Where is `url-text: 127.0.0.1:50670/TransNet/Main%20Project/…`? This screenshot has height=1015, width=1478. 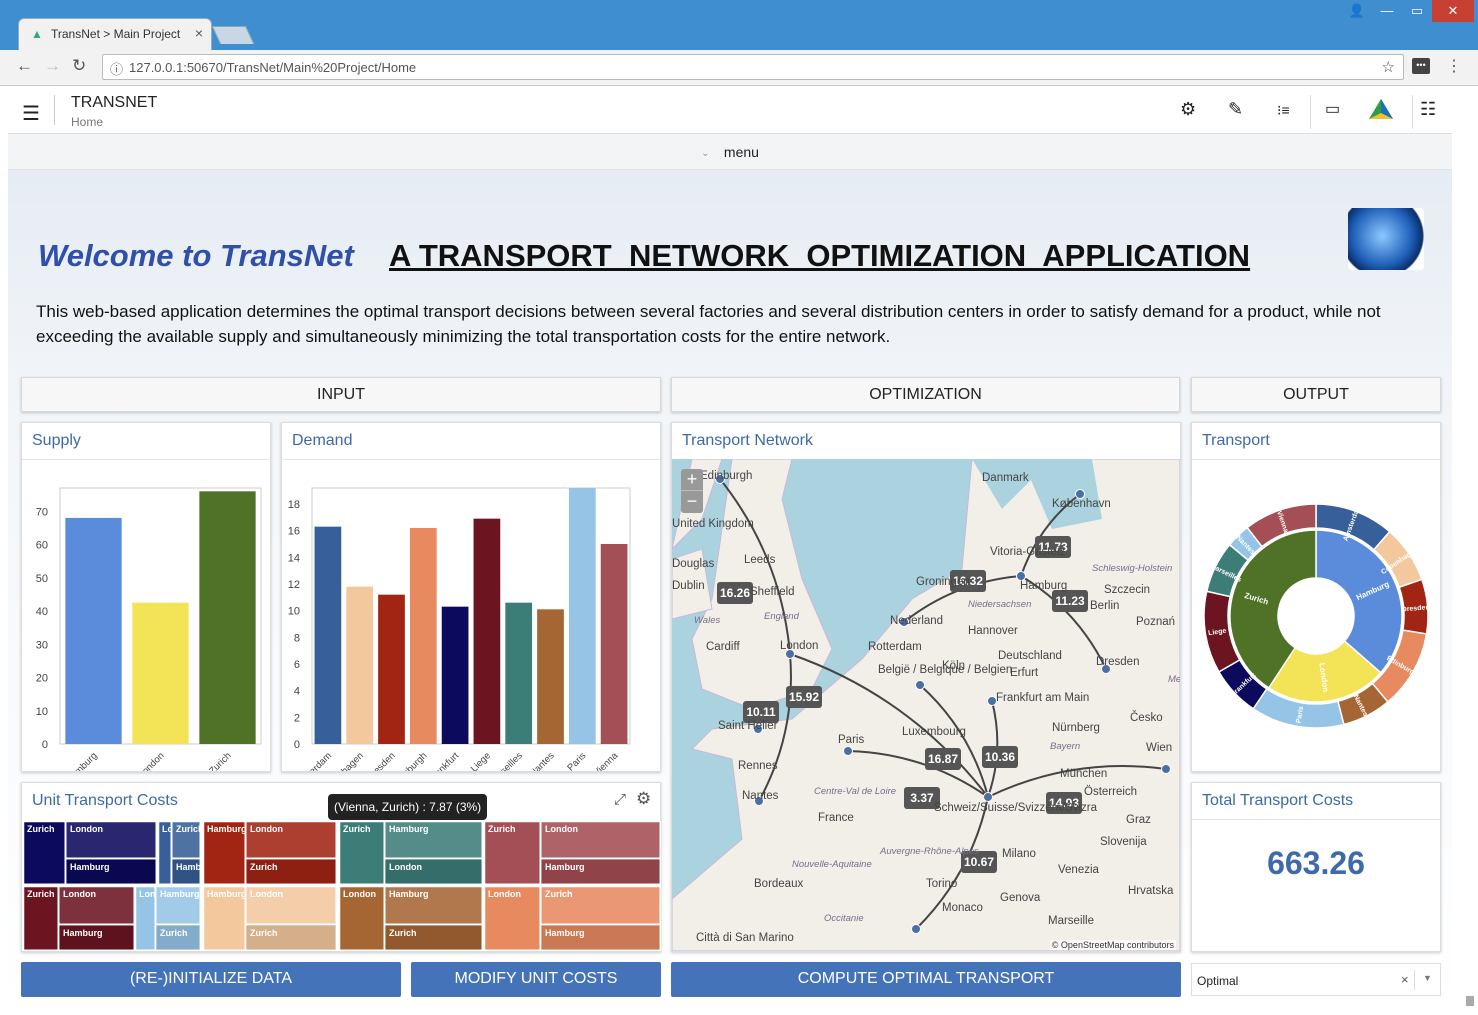 url-text: 127.0.0.1:50670/TransNet/Main%20Project/… is located at coordinates (273, 67).